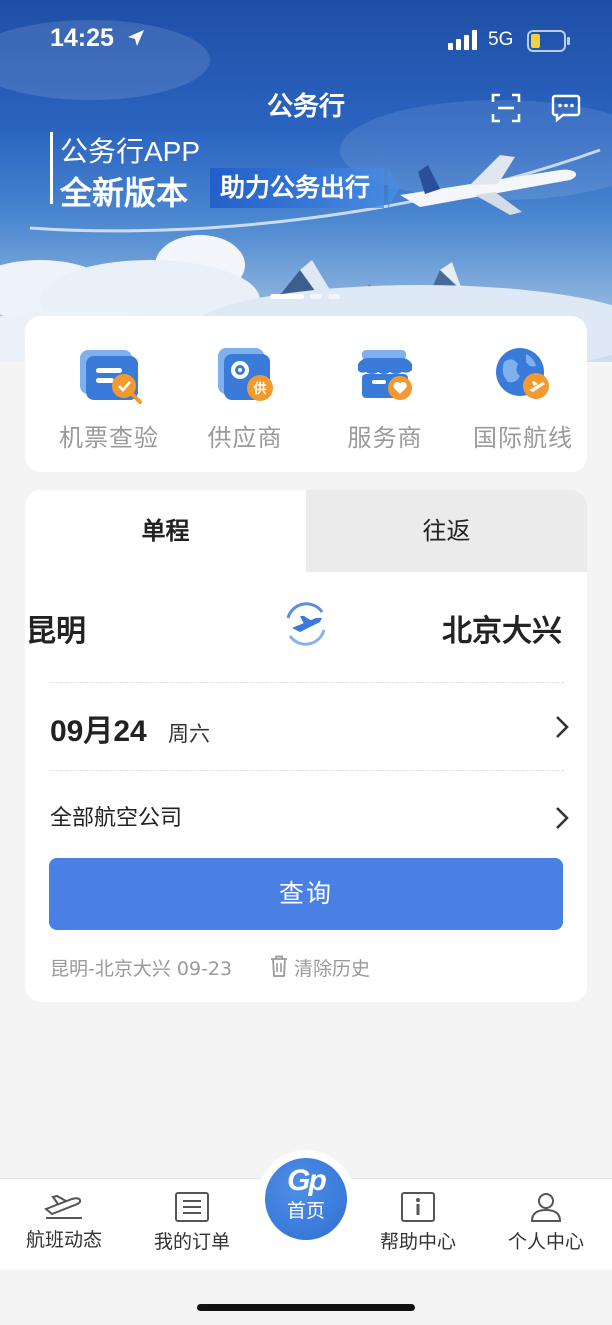  Describe the element at coordinates (385, 375) in the screenshot. I see `service-provider-icon` at that location.